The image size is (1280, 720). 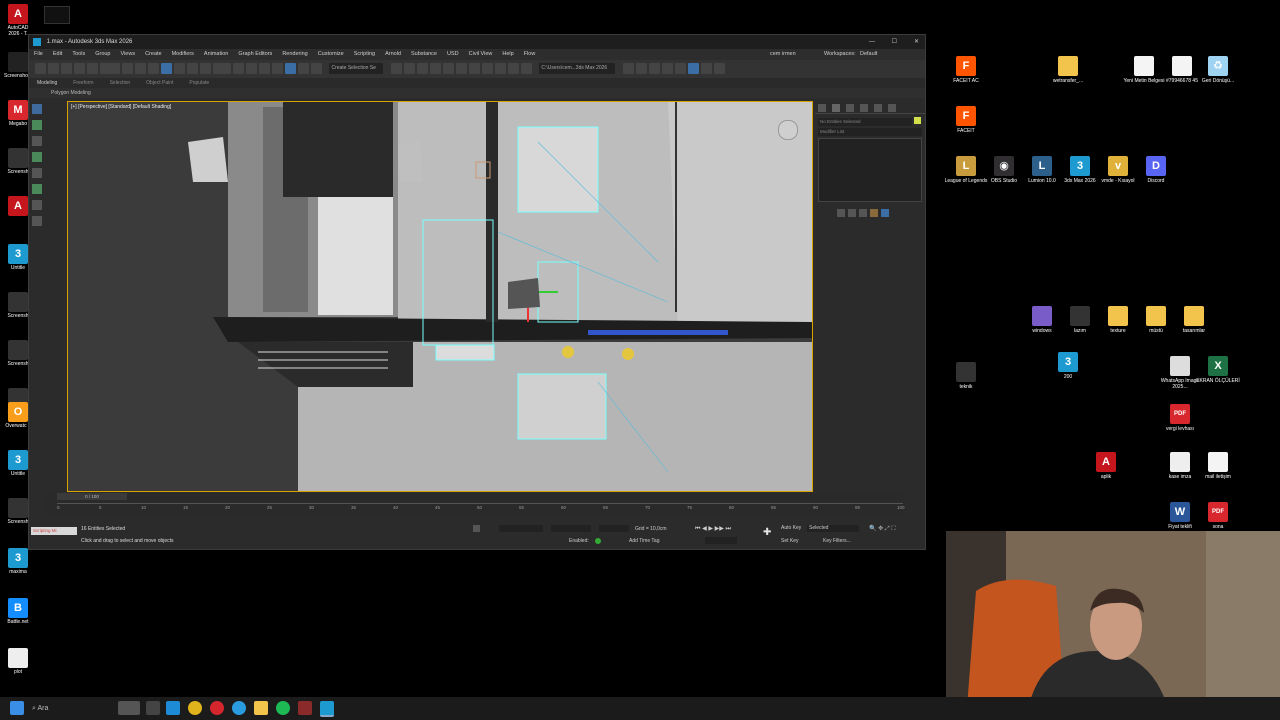 What do you see at coordinates (205, 68) in the screenshot?
I see `place-icon` at bounding box center [205, 68].